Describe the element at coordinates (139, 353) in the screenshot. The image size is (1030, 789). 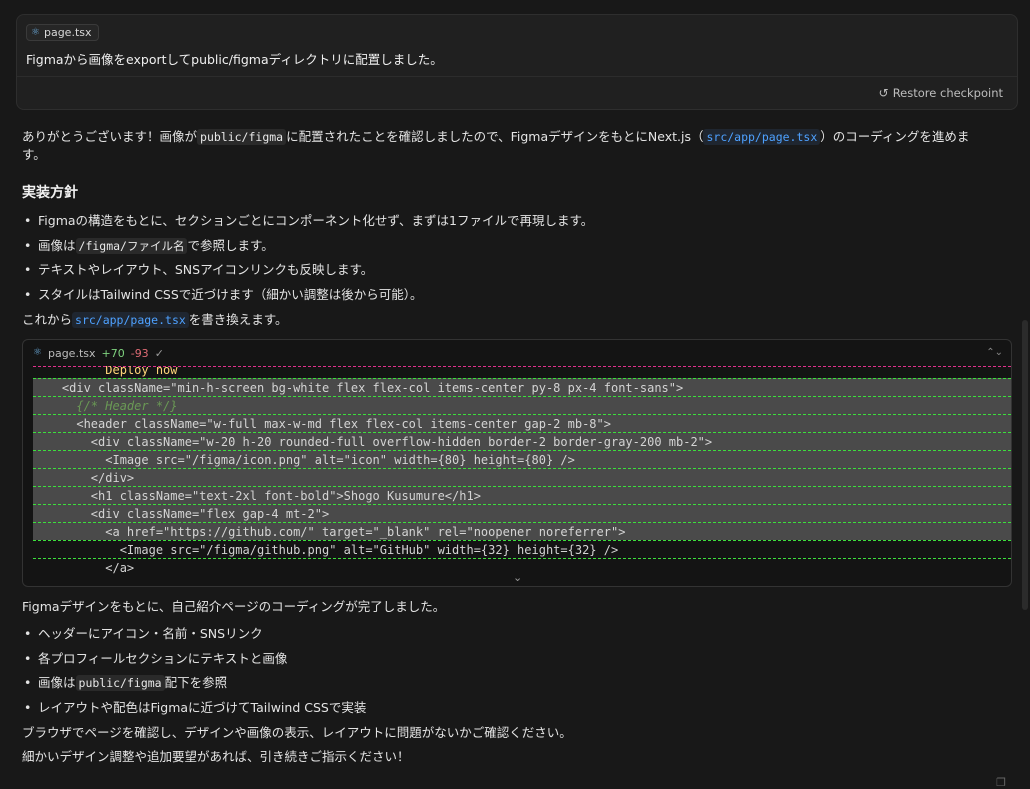
I see `diff-removed-count: -93` at that location.